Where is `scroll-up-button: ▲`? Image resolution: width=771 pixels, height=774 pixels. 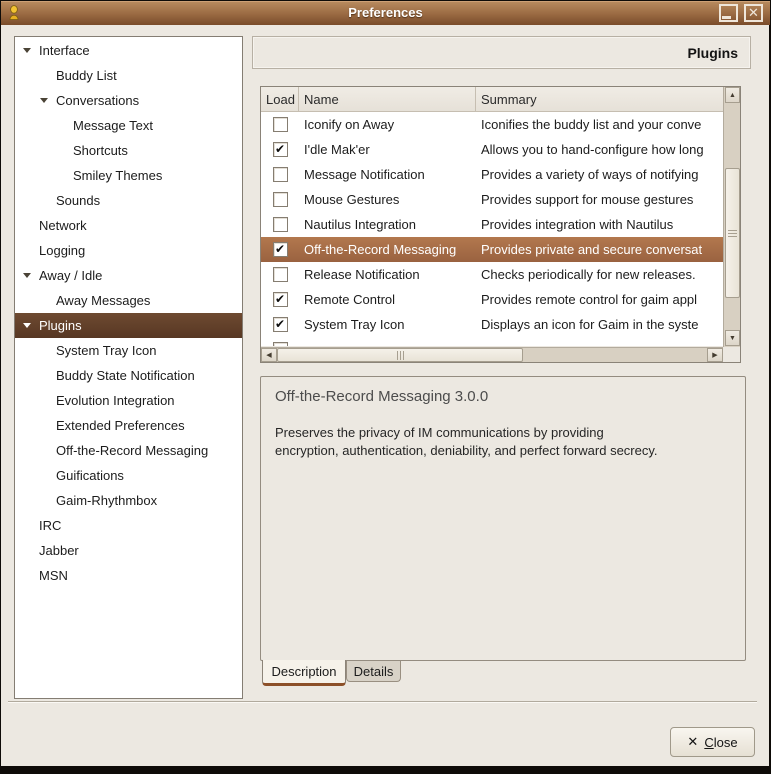
scroll-up-button: ▲ is located at coordinates (732, 95).